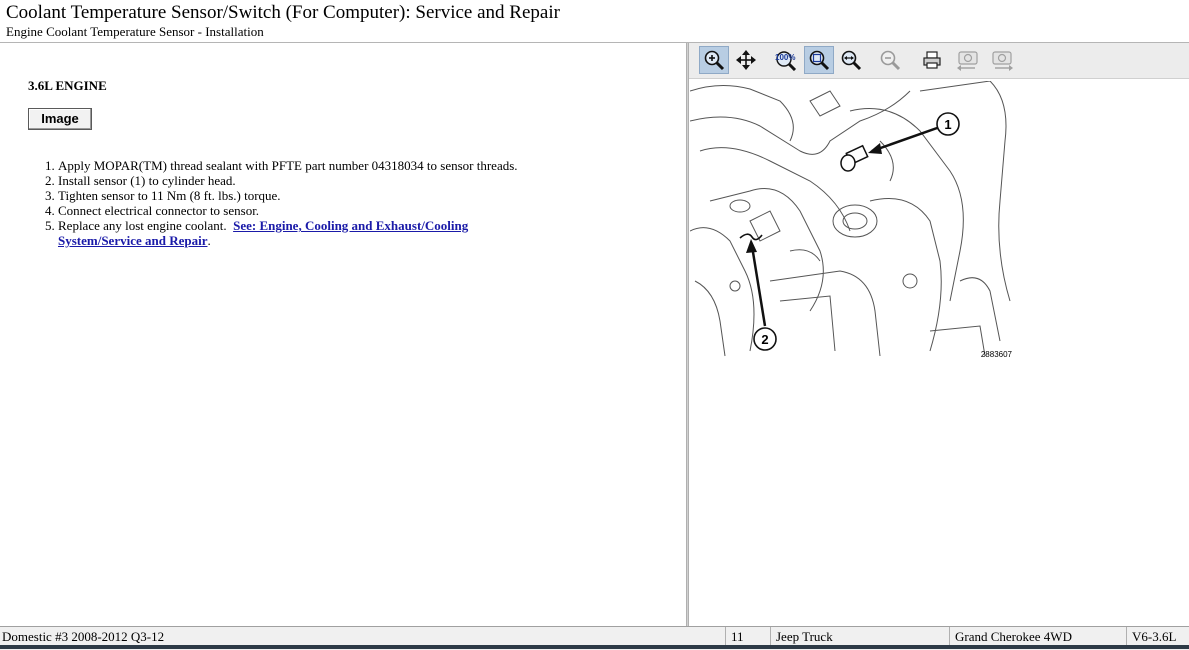 The height and width of the screenshot is (650, 1189). I want to click on fit-width-icon, so click(851, 60).